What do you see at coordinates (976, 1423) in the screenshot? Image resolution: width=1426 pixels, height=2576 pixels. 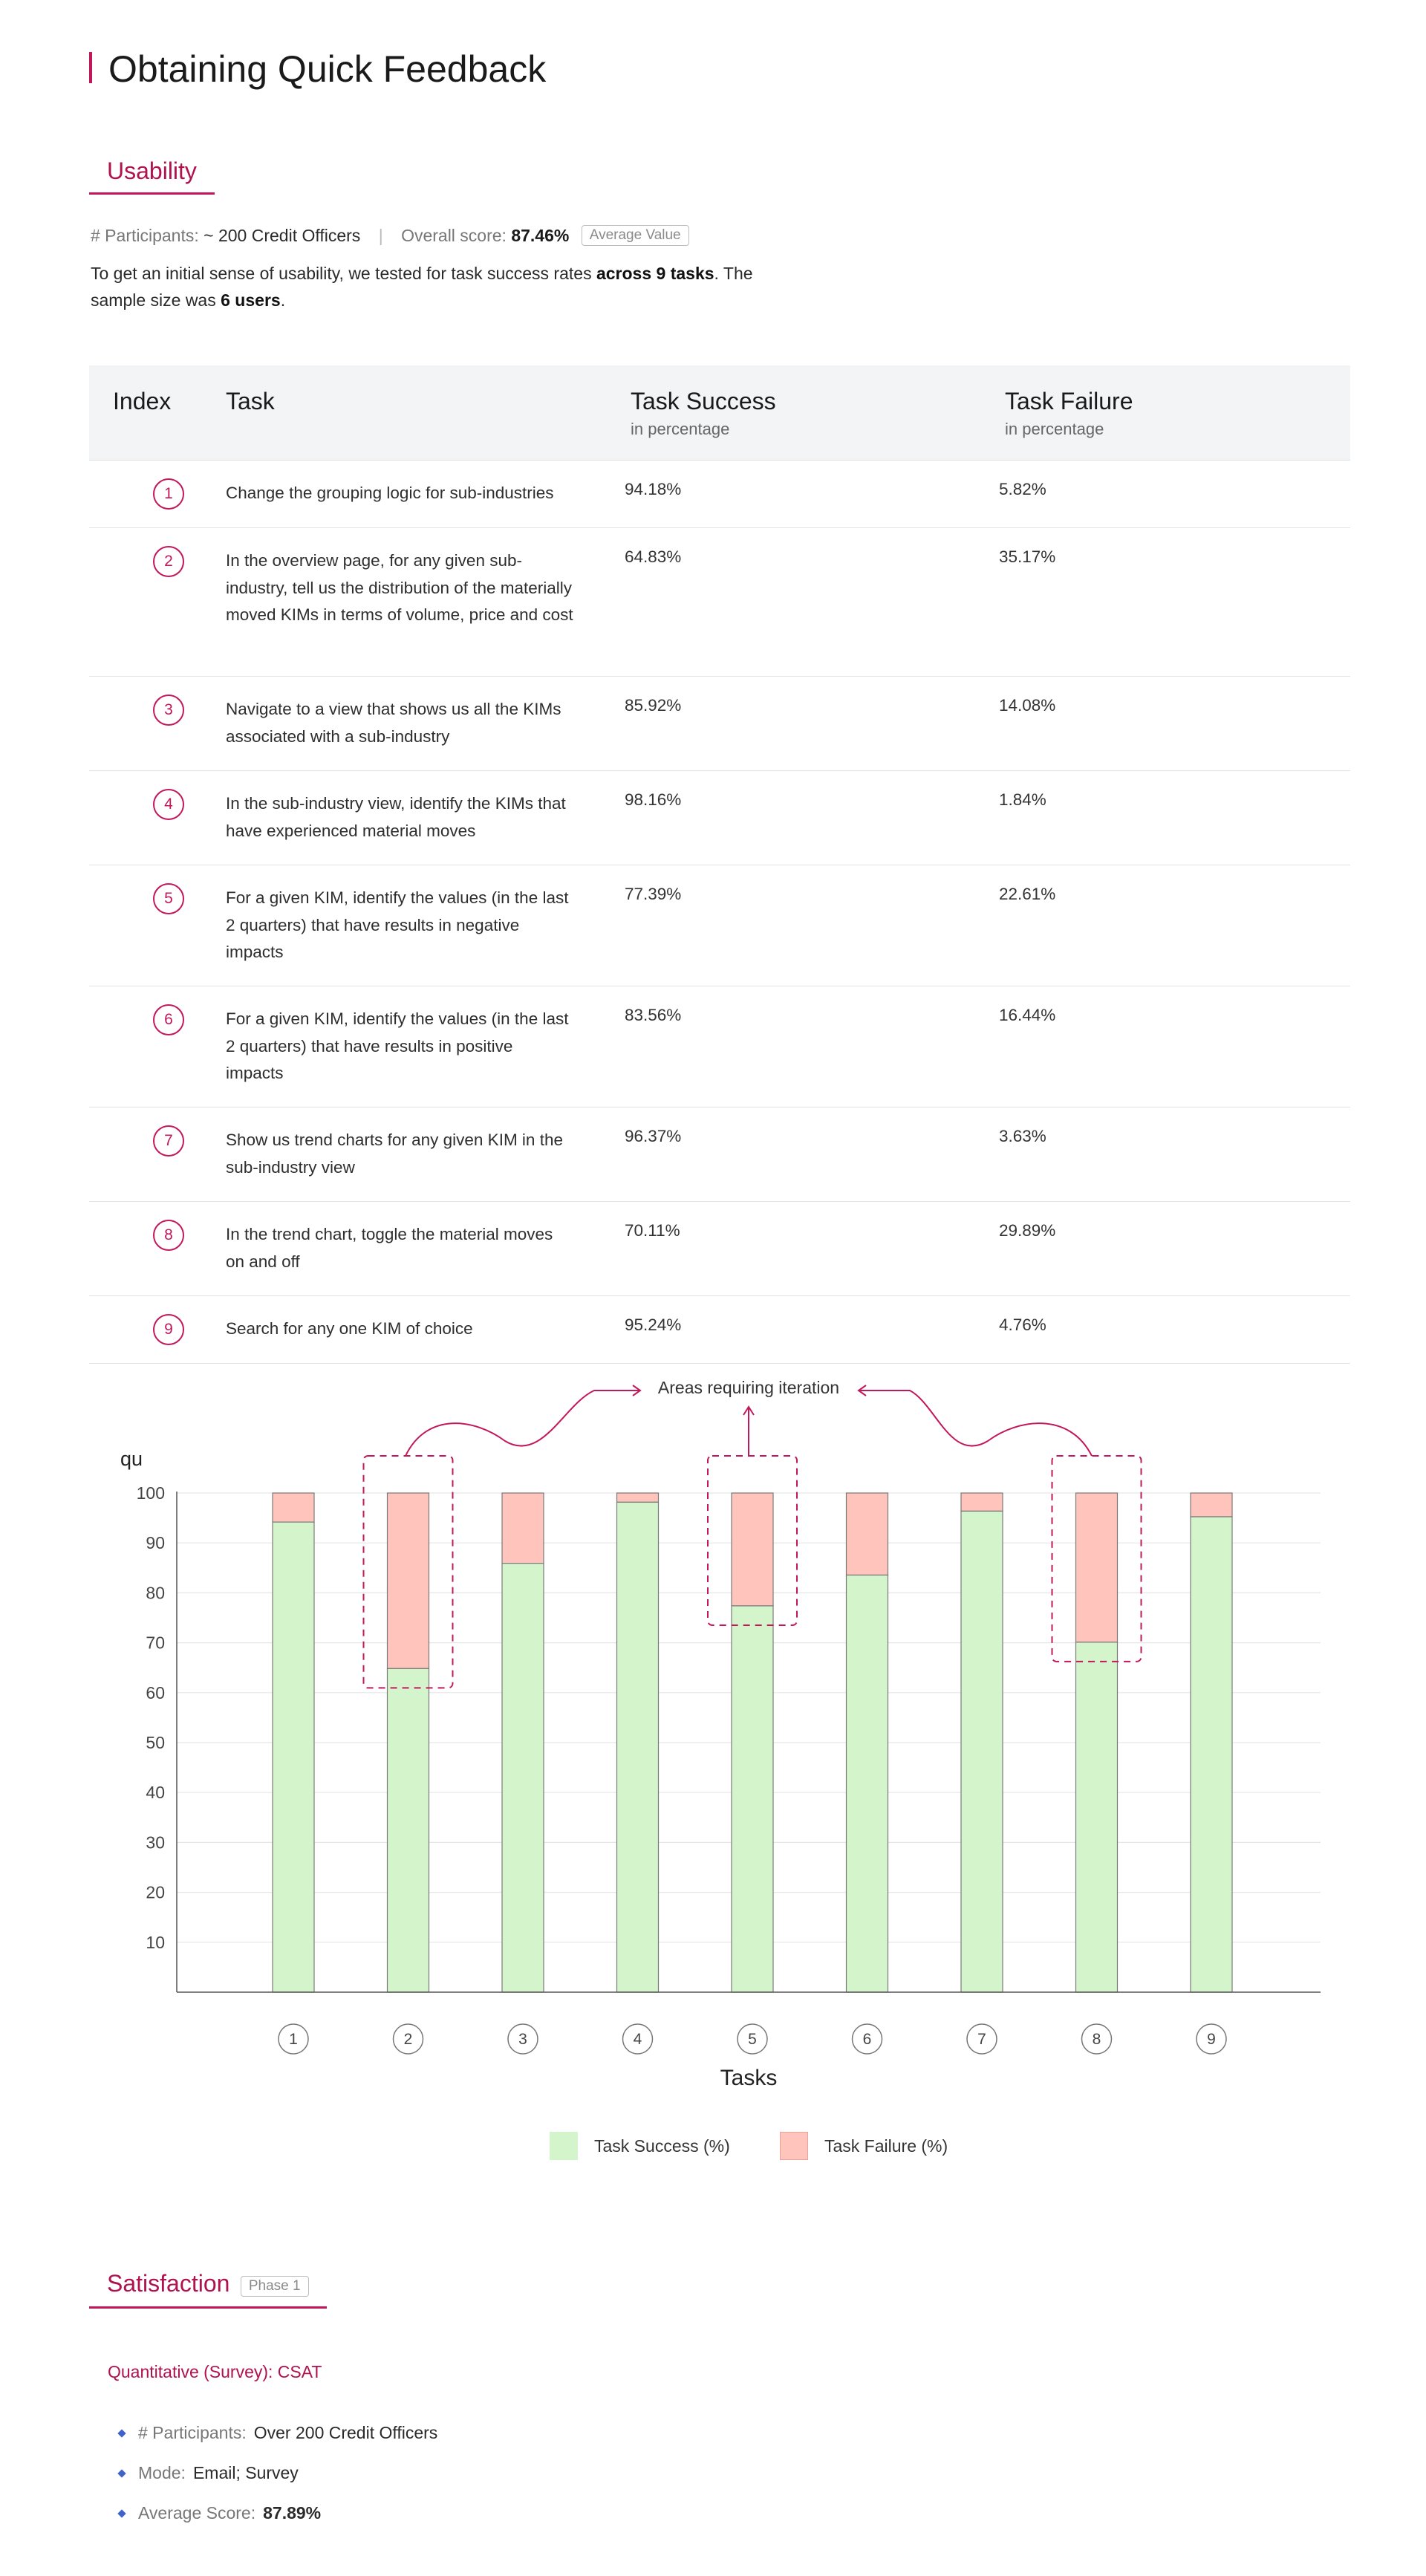 I see `annotation-arrow-right` at bounding box center [976, 1423].